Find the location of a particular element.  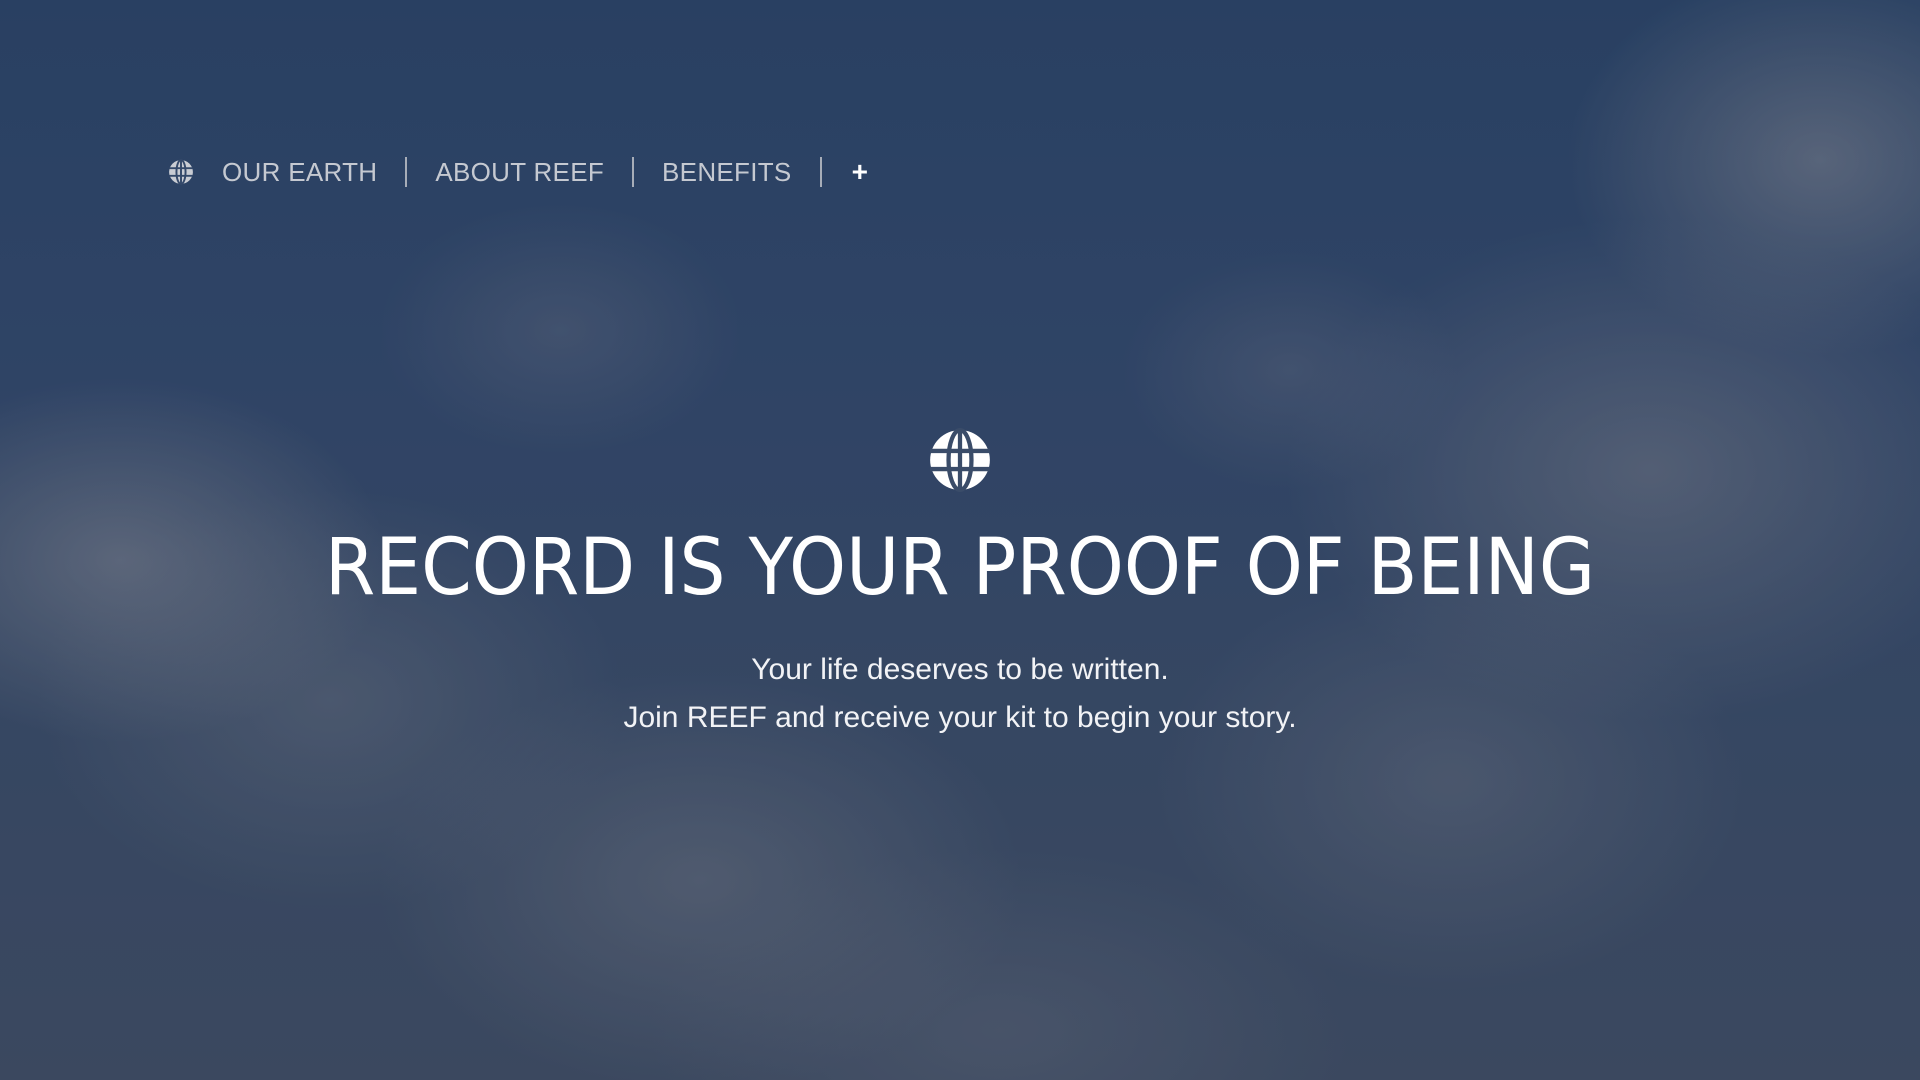

globe-icon-graphic is located at coordinates (181, 172).